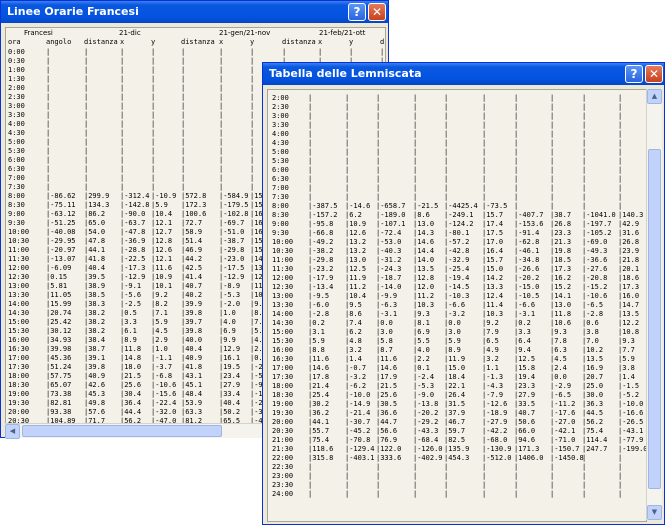 The height and width of the screenshot is (525, 665). Describe the element at coordinates (283, 278) in the screenshot. I see `table-cell: 12:00` at that location.